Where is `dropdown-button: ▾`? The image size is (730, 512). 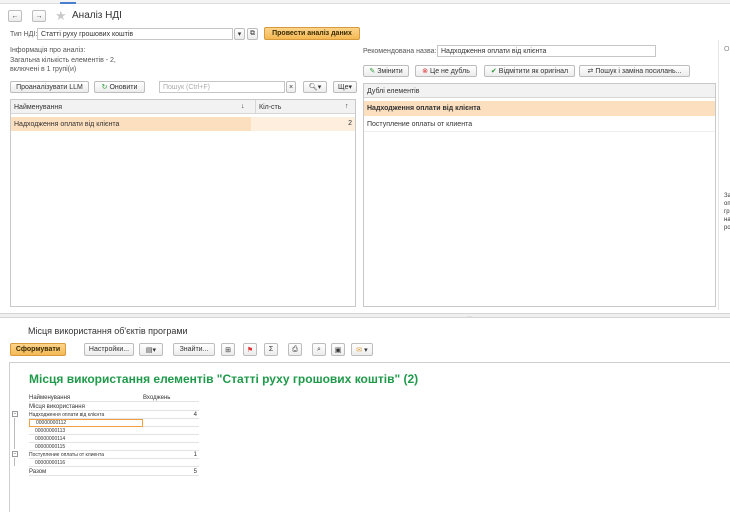
dropdown-button: ▾ is located at coordinates (239, 34).